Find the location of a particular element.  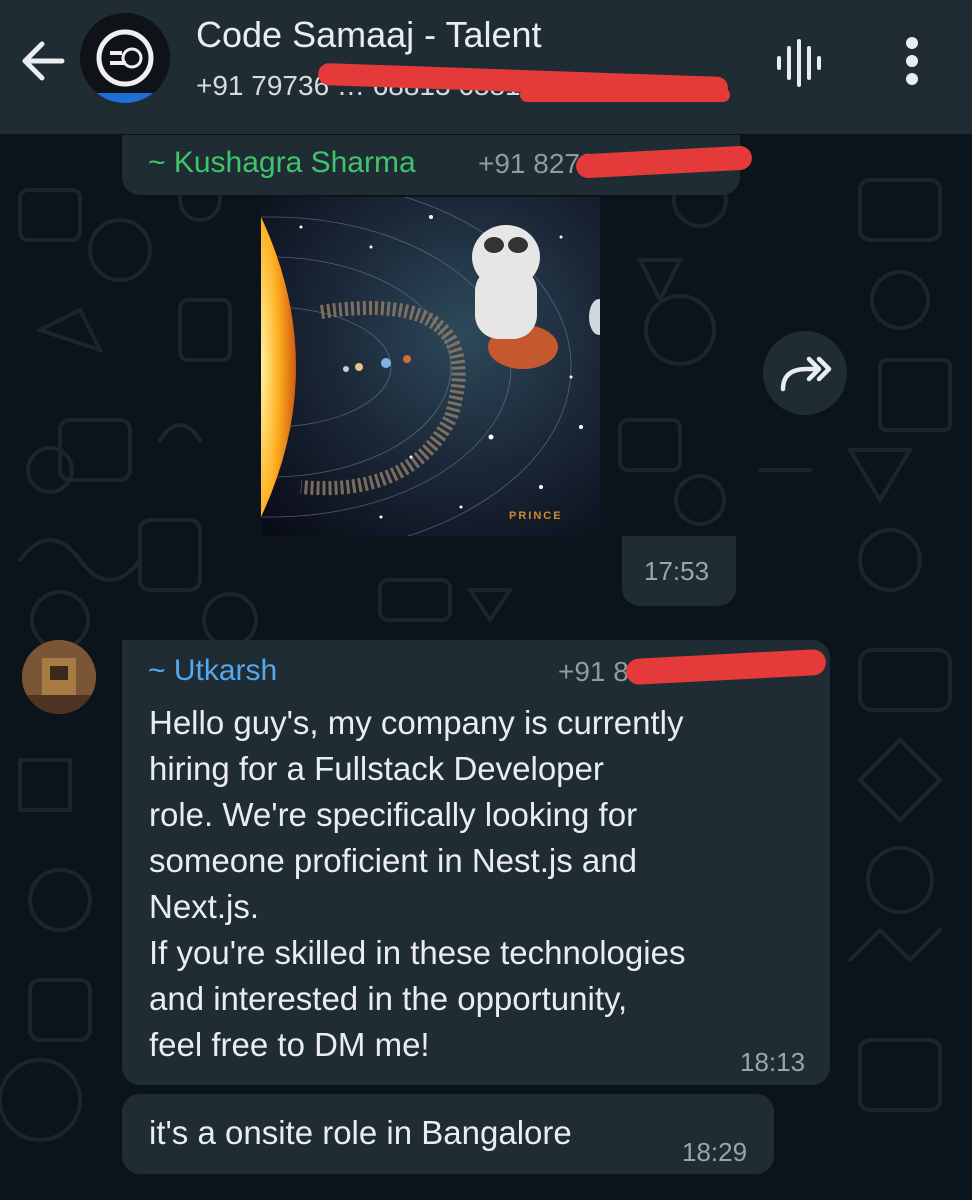

message-time: 18:13 is located at coordinates (773, 1062).